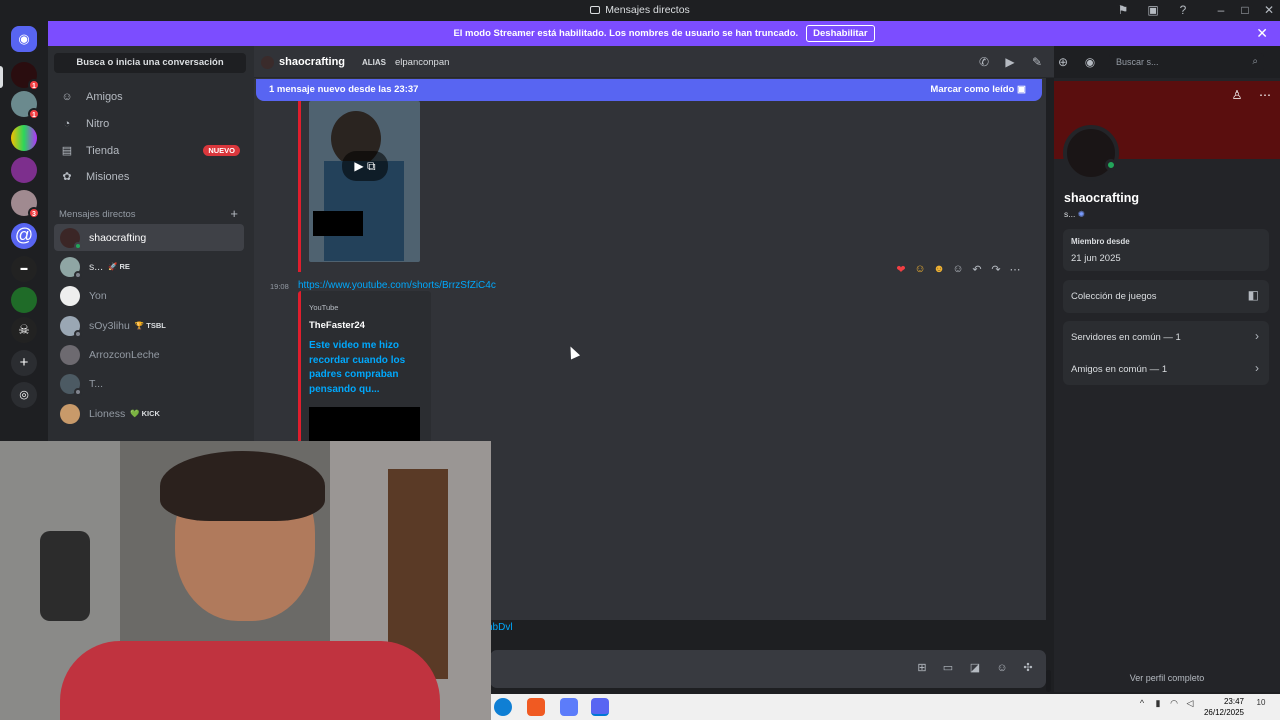 Image resolution: width=1280 pixels, height=720 pixels. Describe the element at coordinates (922, 668) in the screenshot. I see `gift-icon: ⊞` at that location.